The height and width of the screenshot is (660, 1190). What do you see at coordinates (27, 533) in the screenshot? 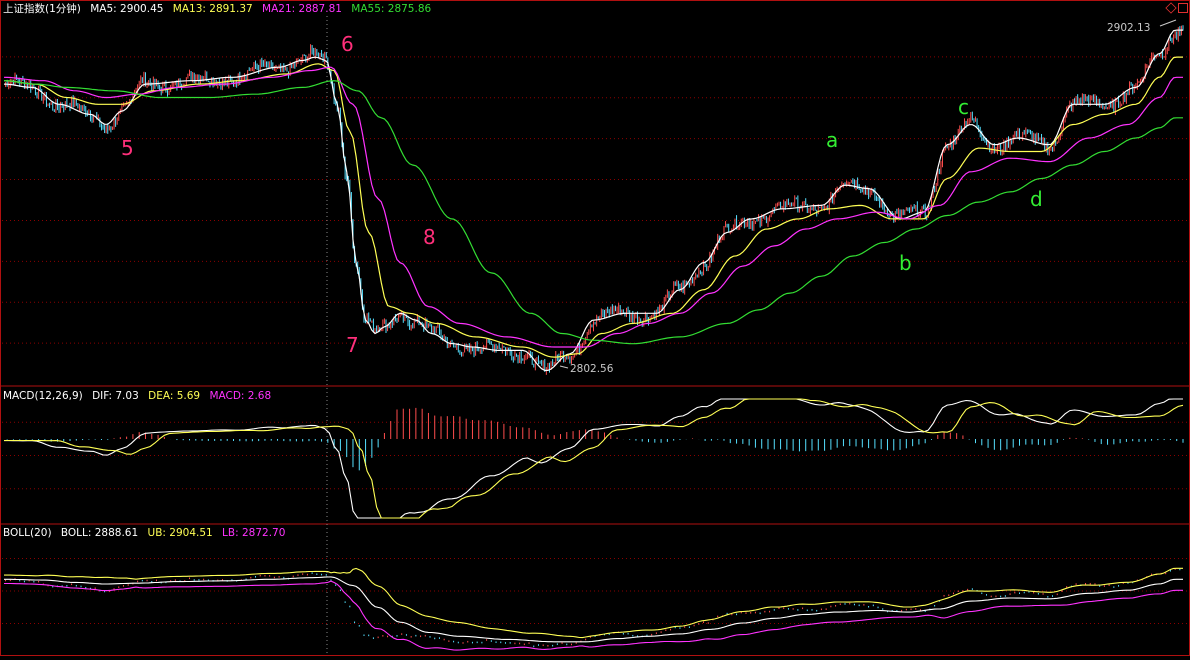
I see `boll-title: BOLL(20)` at bounding box center [27, 533].